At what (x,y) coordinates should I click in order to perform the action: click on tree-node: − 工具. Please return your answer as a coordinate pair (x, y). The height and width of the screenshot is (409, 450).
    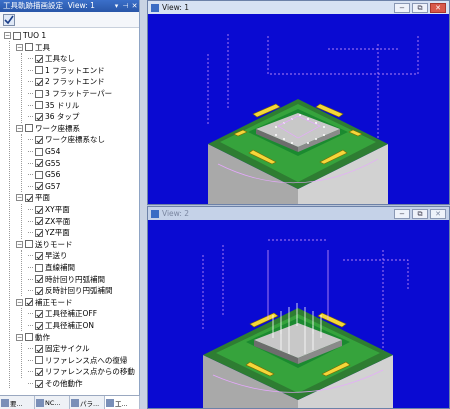
    Looking at the image, I should click on (33, 47).